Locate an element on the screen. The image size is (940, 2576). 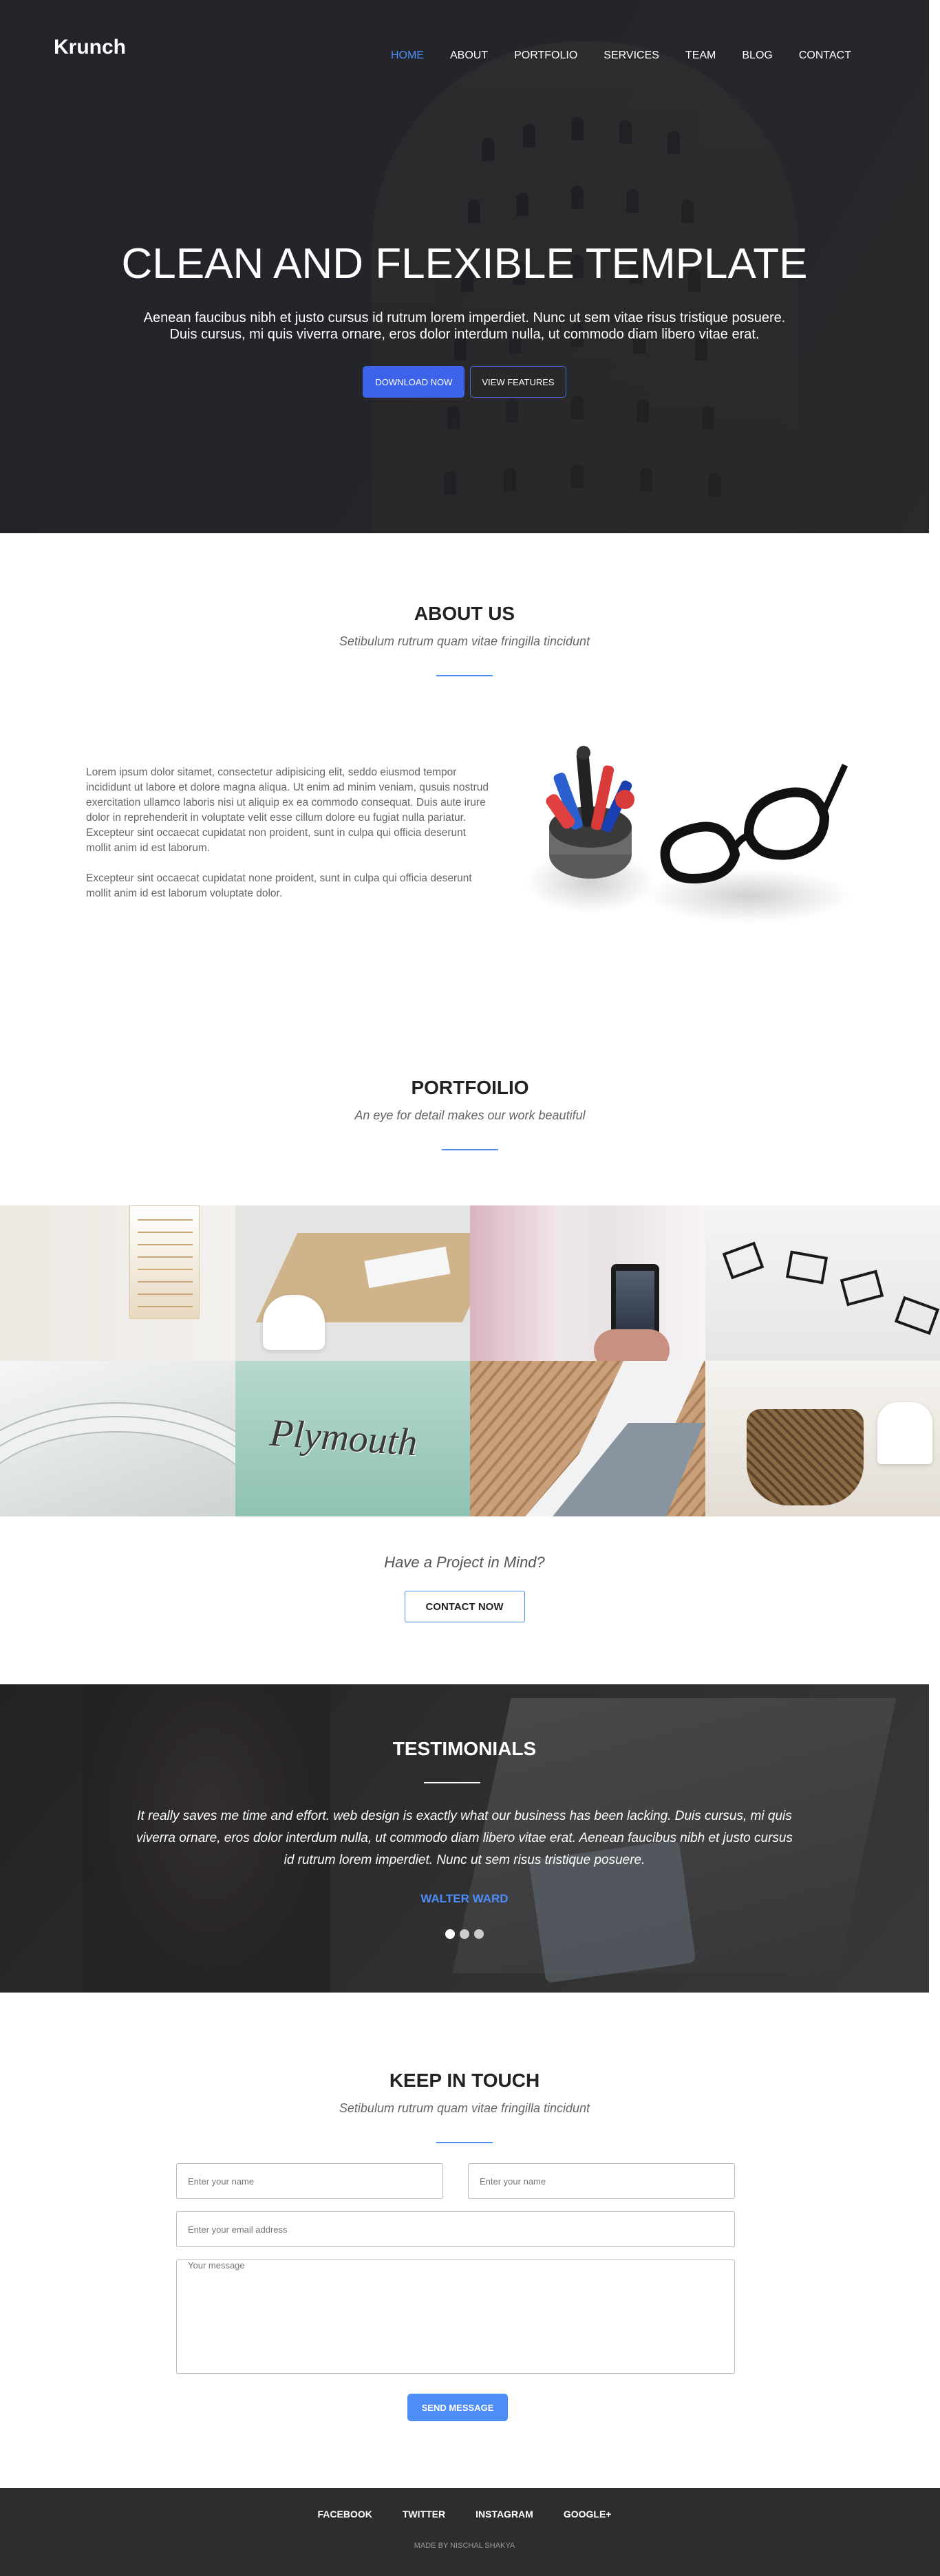
contact-form is located at coordinates (455, 2270).